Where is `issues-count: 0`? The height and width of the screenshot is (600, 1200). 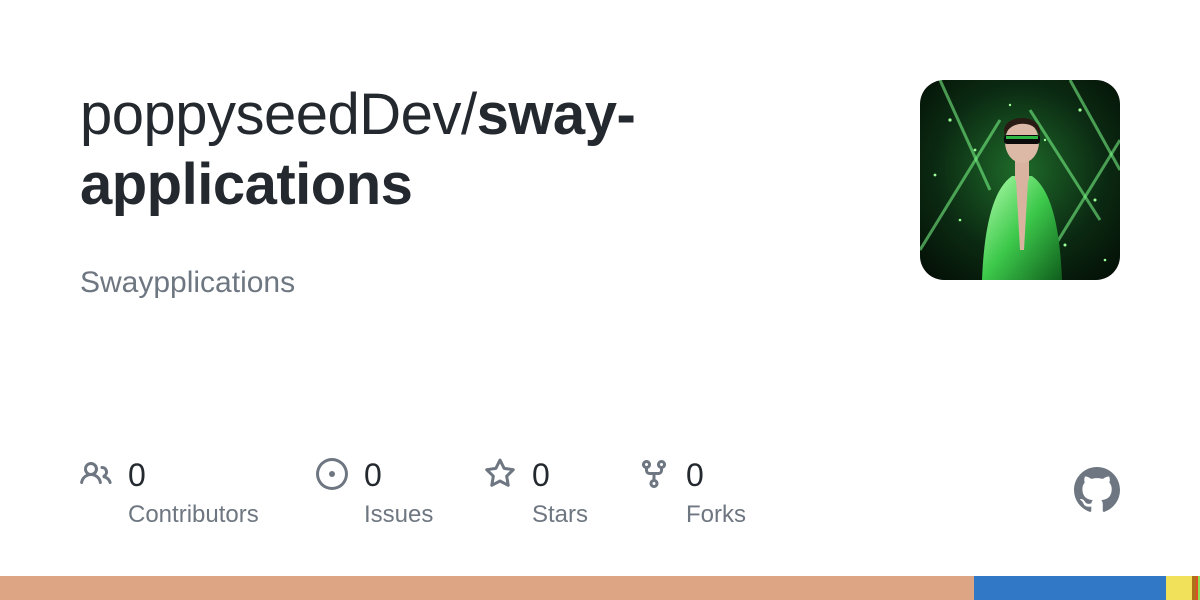
issues-count: 0 is located at coordinates (373, 475).